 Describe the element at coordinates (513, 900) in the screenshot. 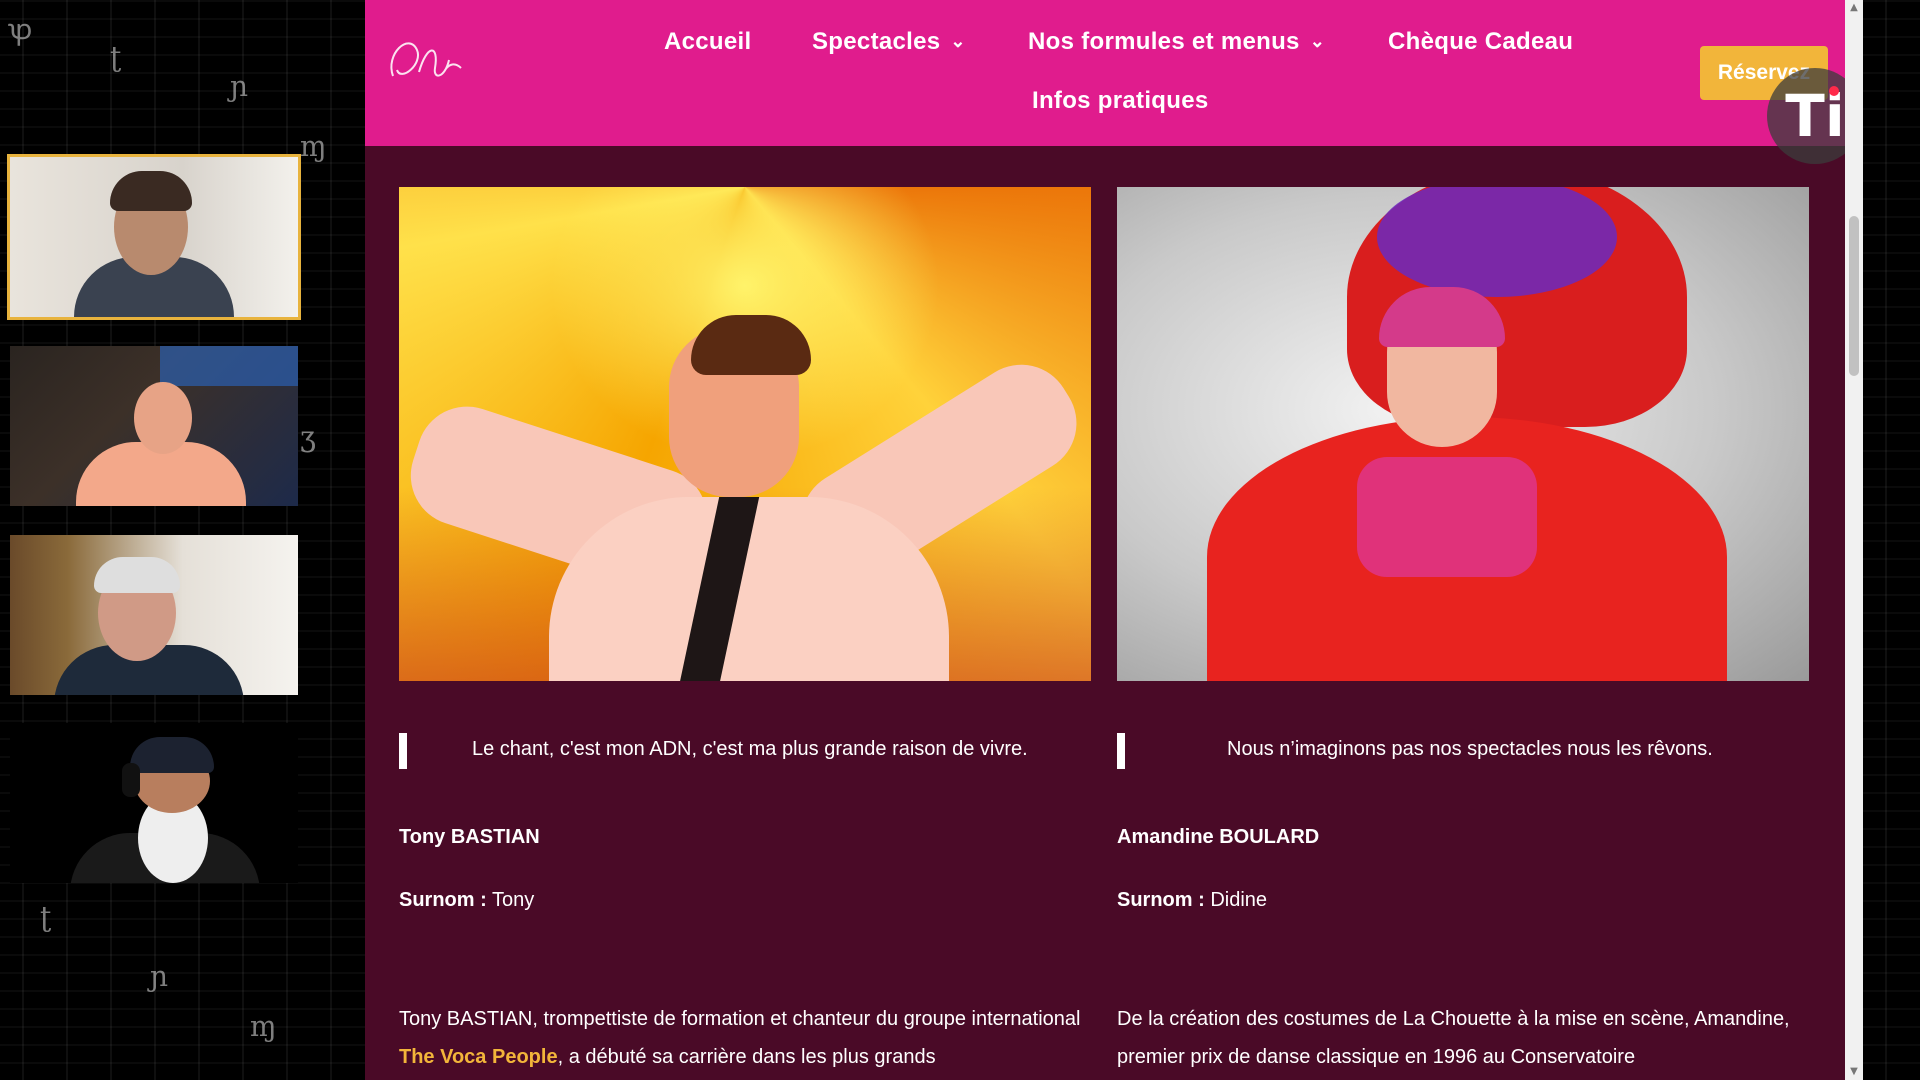

I see `nickname-value: Tony` at that location.